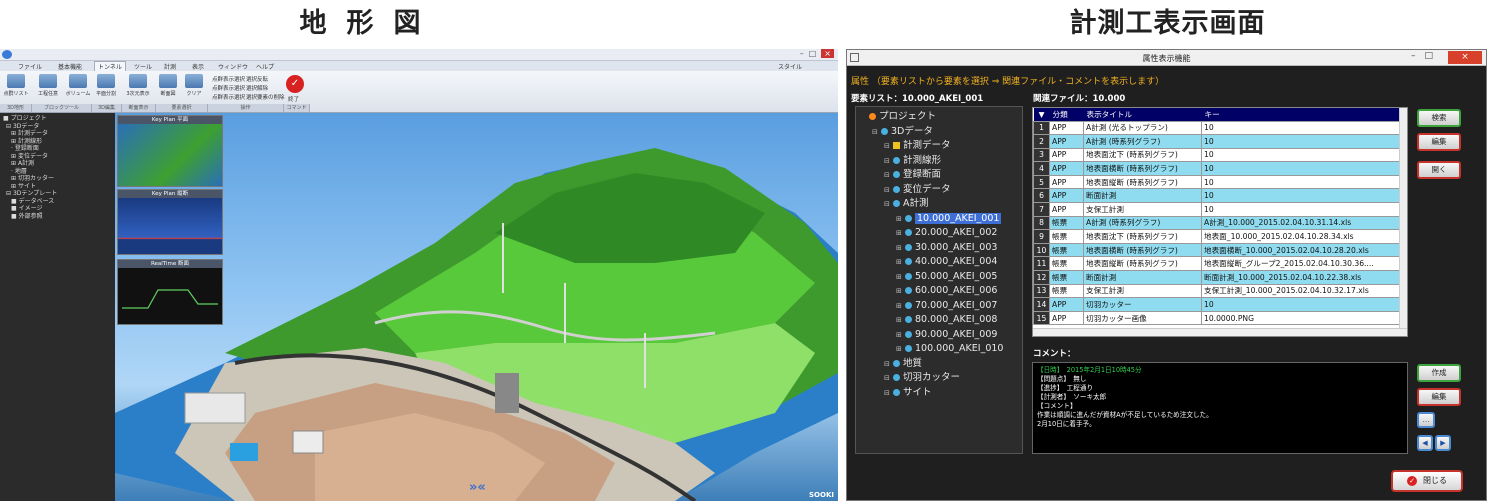 The width and height of the screenshot is (1487, 501). Describe the element at coordinates (194, 87) in the screenshot. I see `clear-button: クリア` at that location.